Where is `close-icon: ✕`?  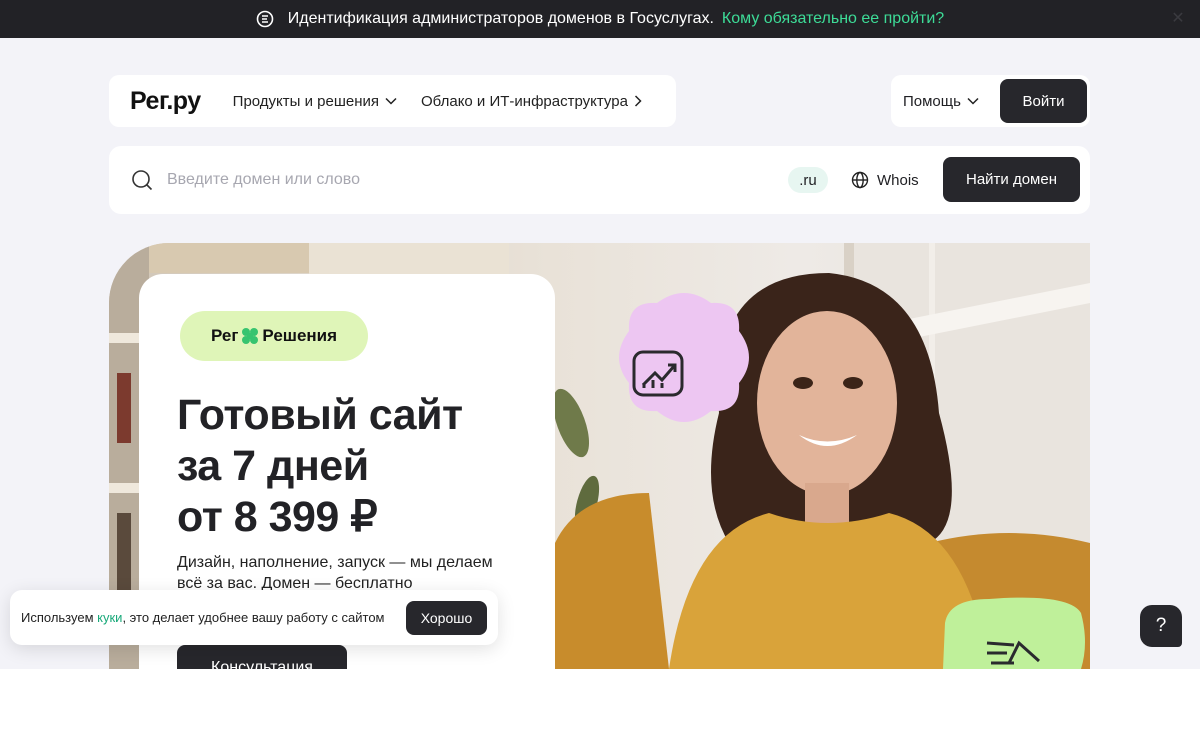 close-icon: ✕ is located at coordinates (1178, 19).